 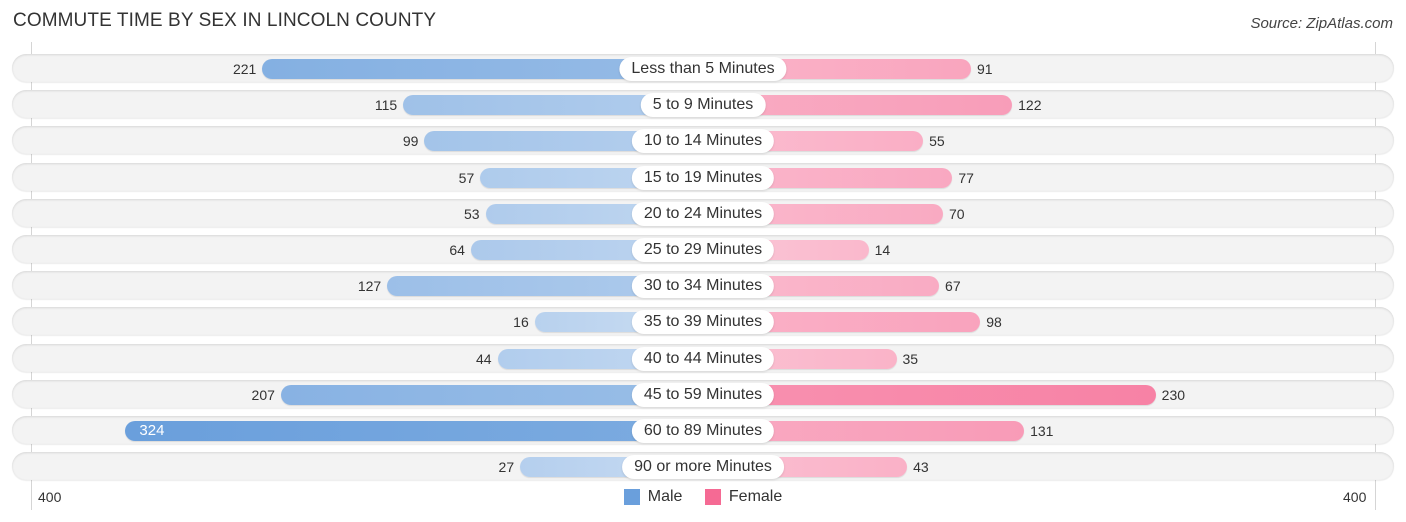 I want to click on legend-swatch-female, so click(x=712, y=497).